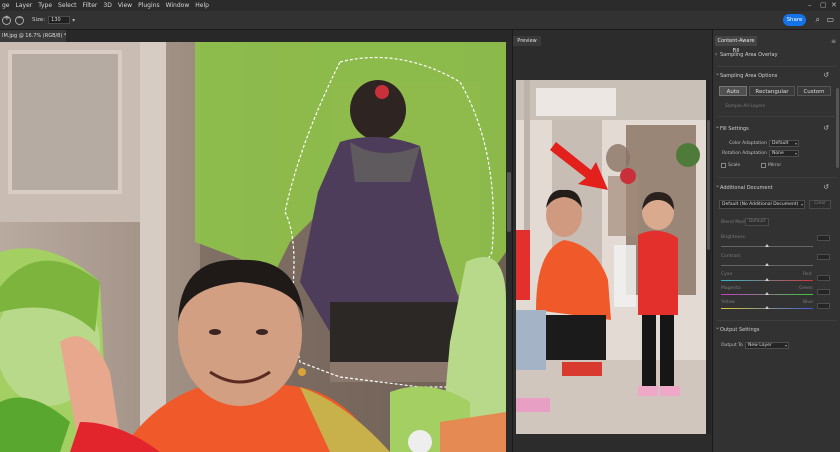  Describe the element at coordinates (732, 345) in the screenshot. I see `output-to-label: Output To` at that location.